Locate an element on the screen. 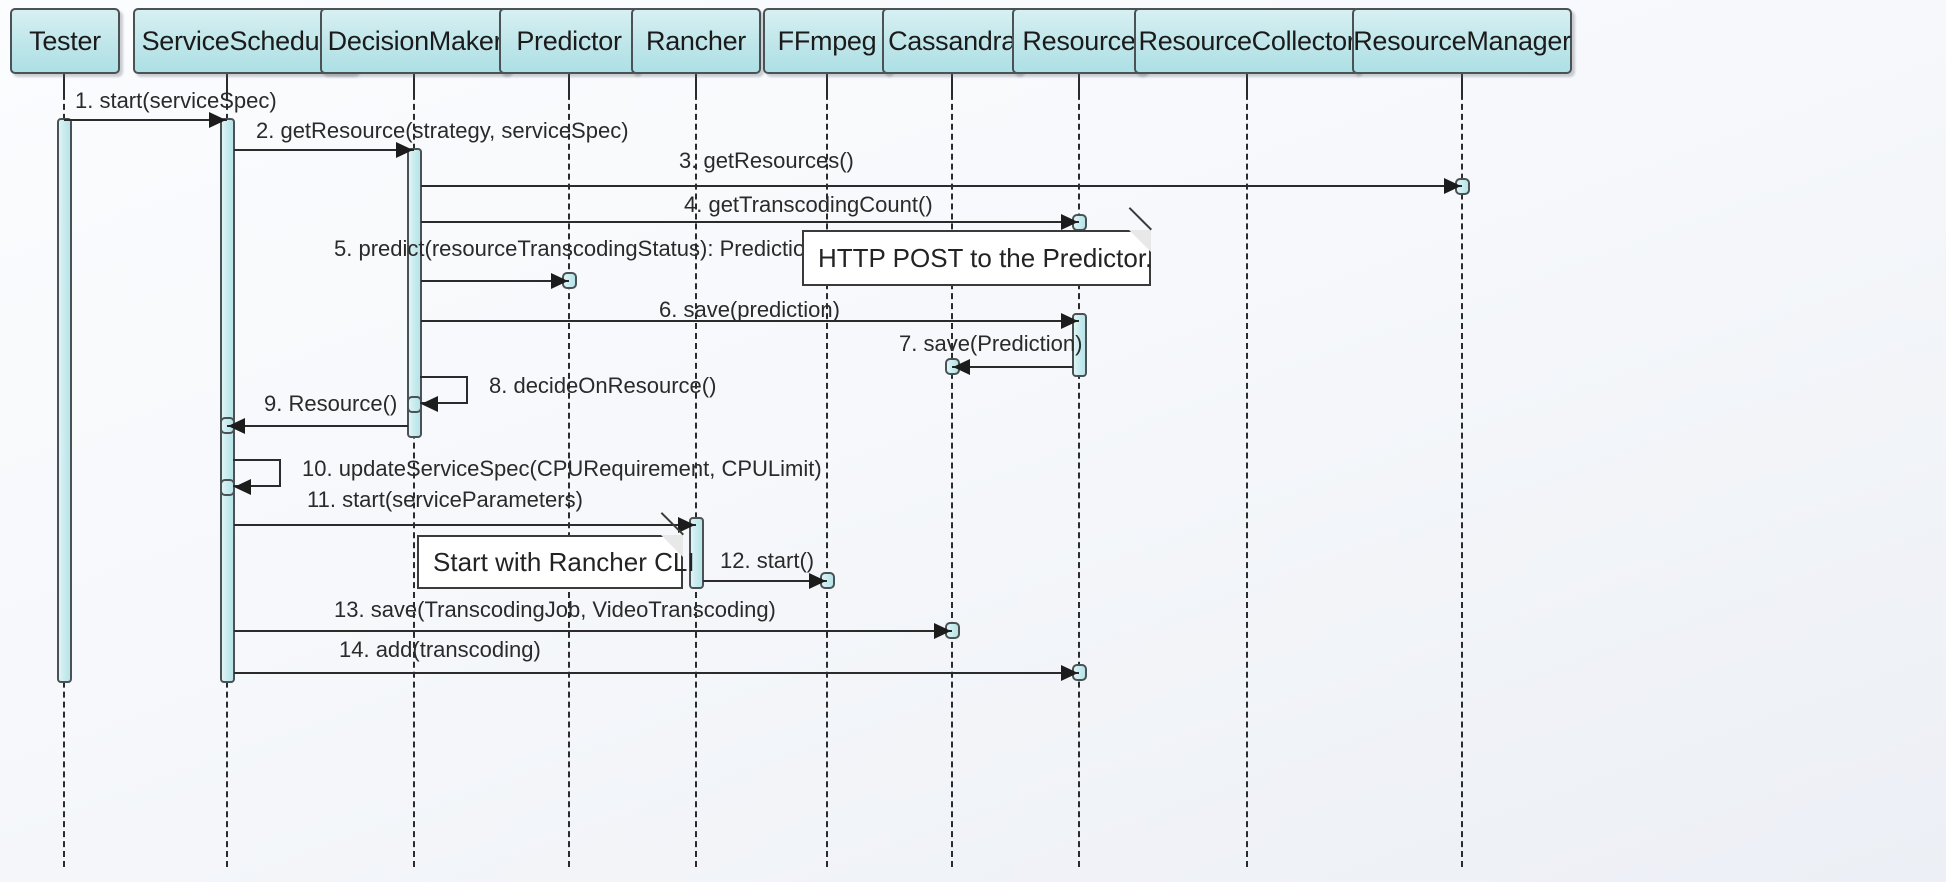 This screenshot has width=1946, height=882. lifeline-cassandra is located at coordinates (952, 470).